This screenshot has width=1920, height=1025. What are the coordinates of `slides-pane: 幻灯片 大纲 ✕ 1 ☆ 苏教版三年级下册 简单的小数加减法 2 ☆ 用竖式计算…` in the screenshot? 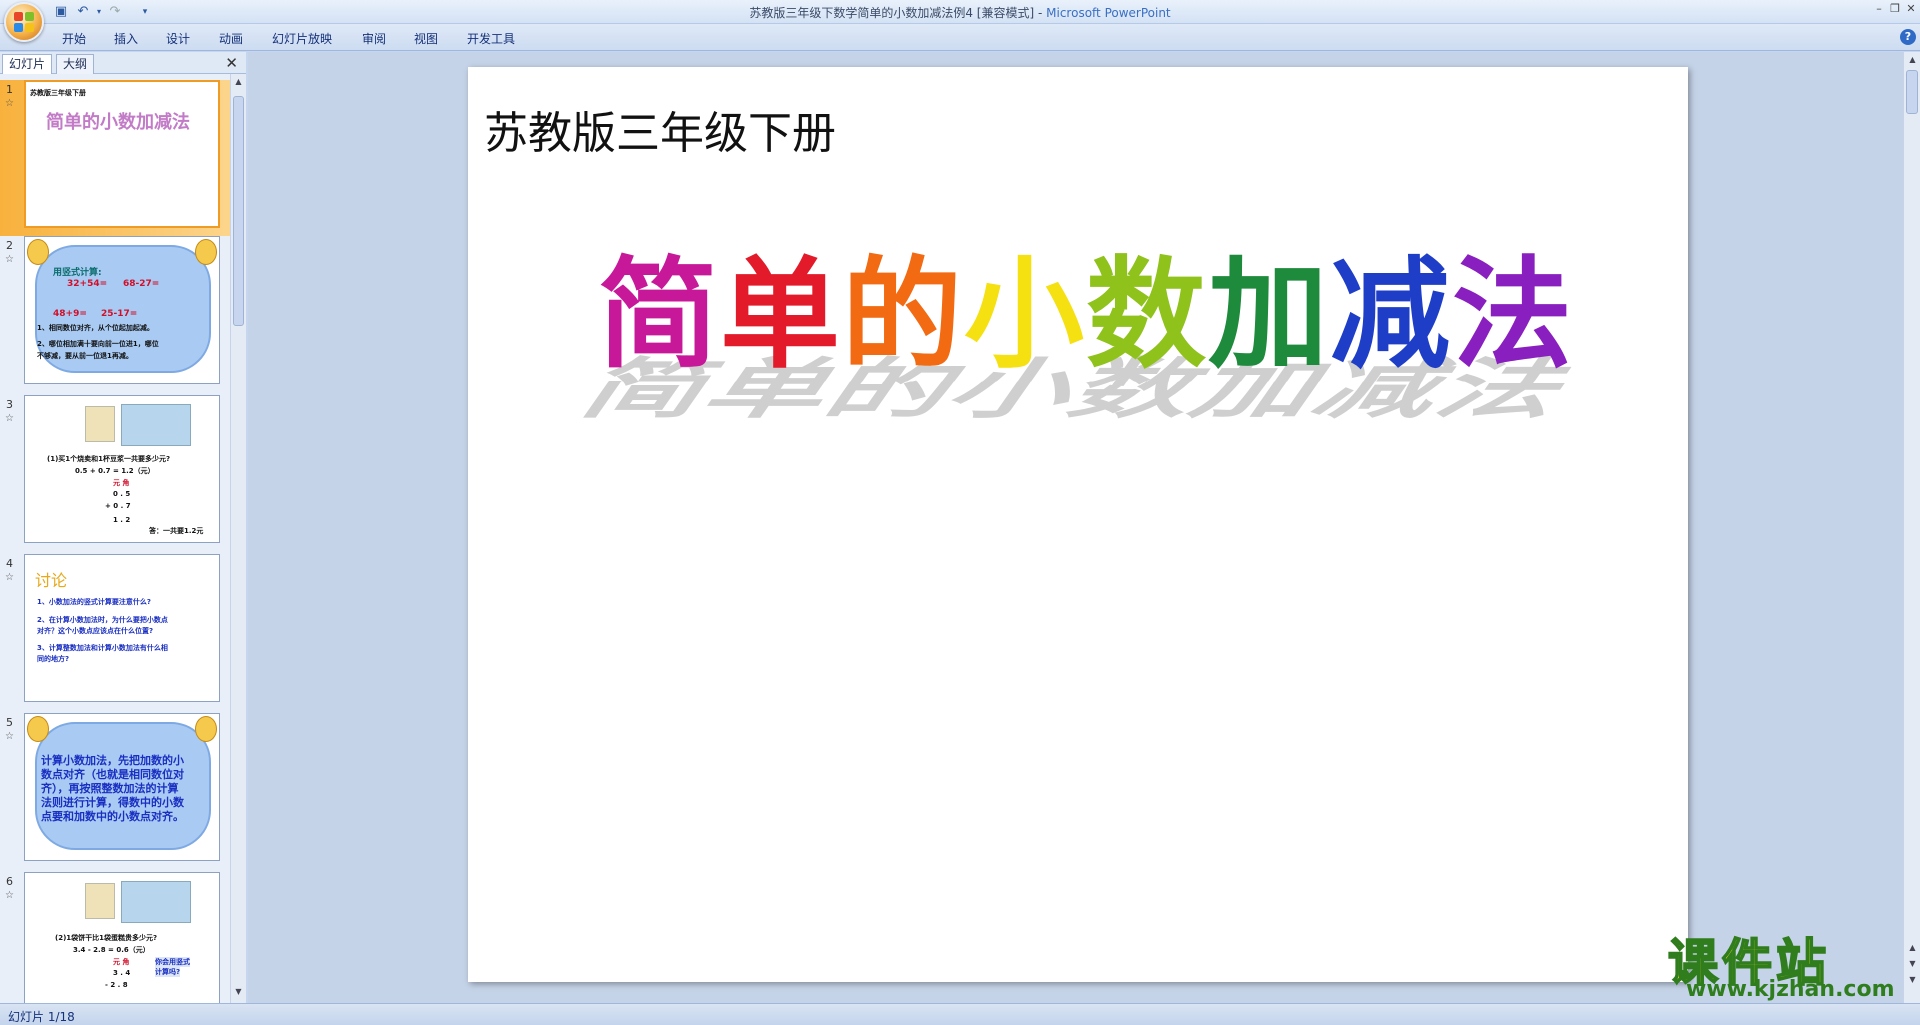 It's located at (123, 527).